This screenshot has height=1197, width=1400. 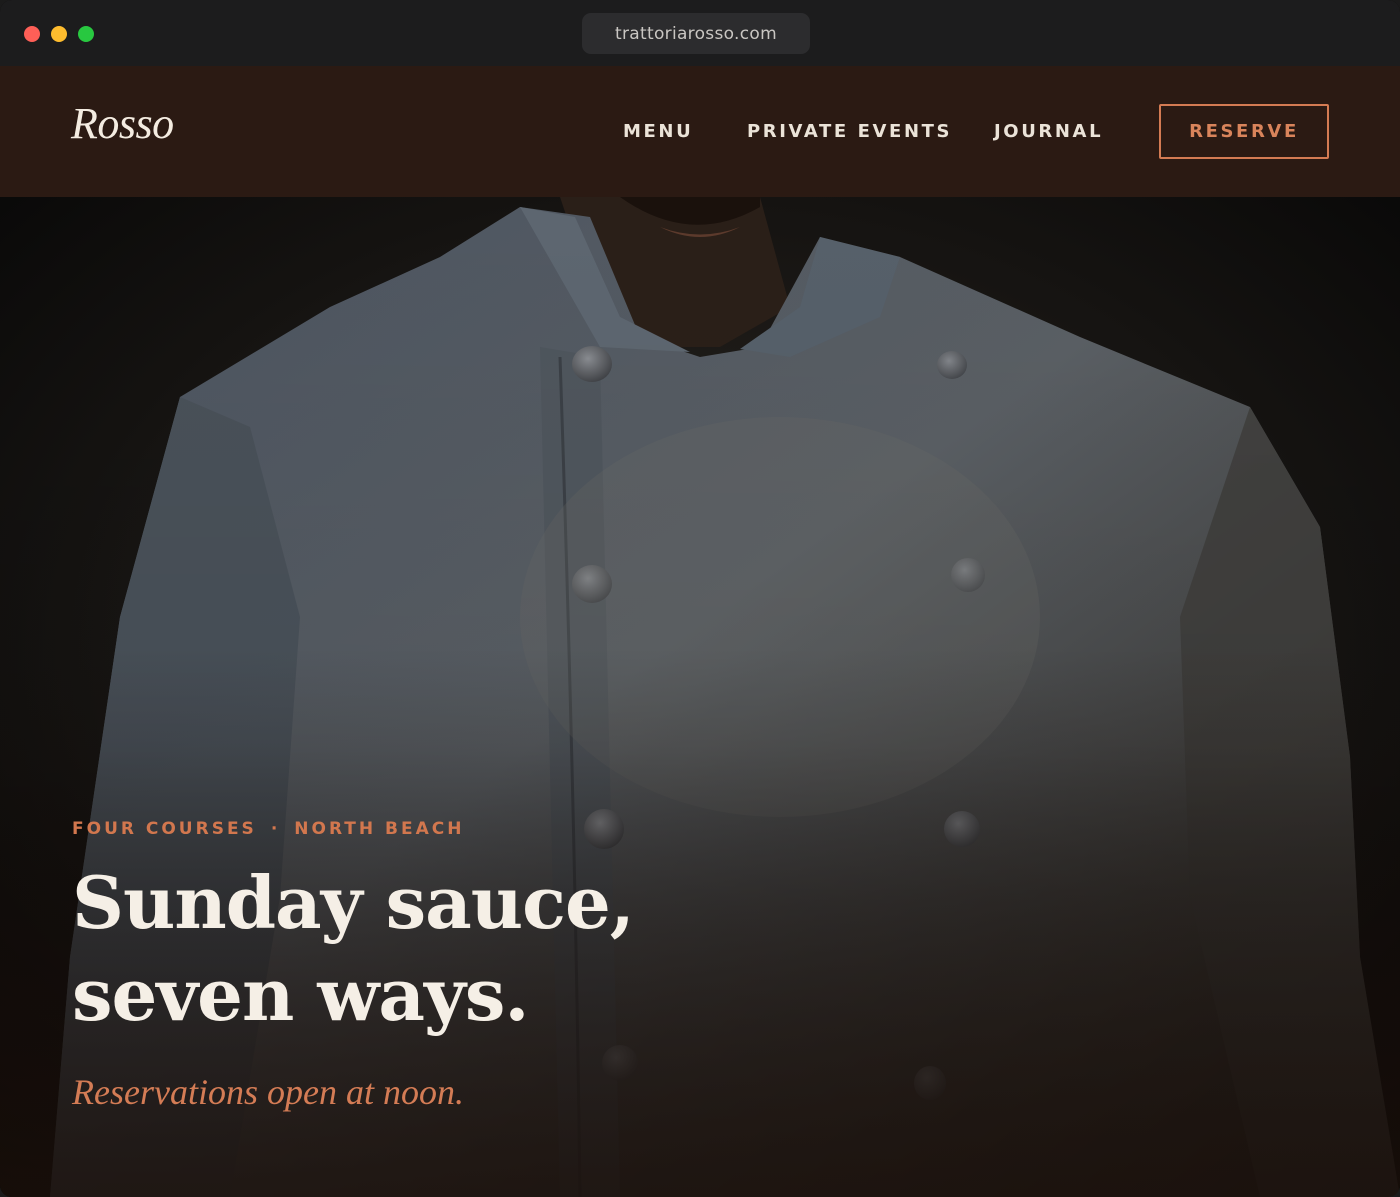 What do you see at coordinates (122, 123) in the screenshot?
I see `site-logo: Rosso` at bounding box center [122, 123].